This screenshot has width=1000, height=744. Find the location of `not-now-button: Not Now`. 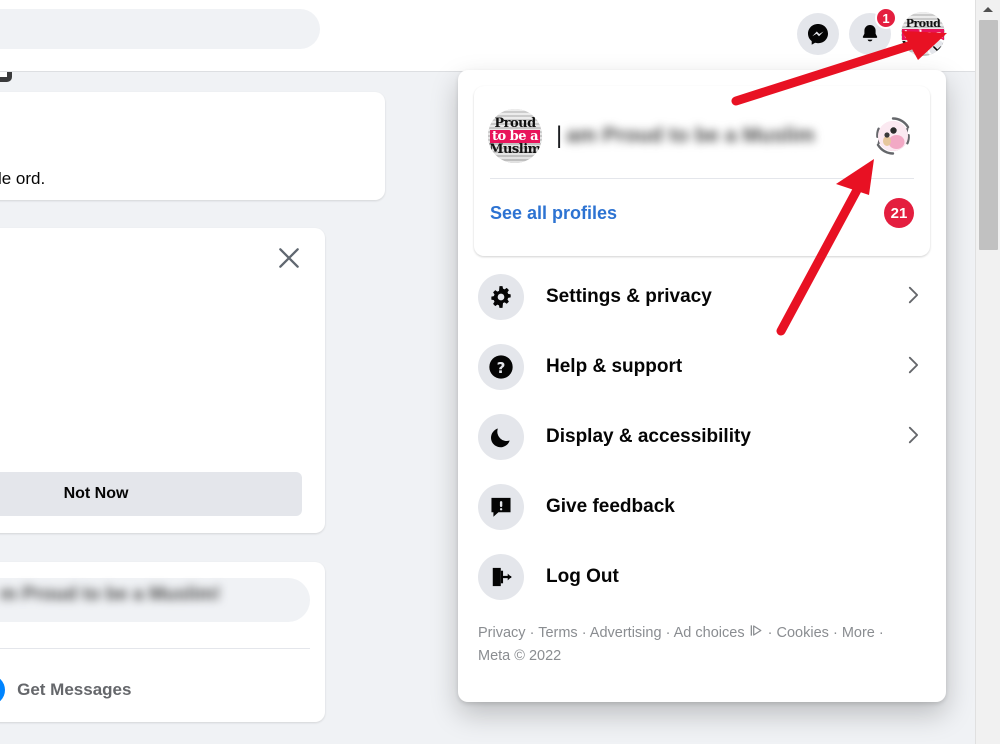

not-now-button: Not Now is located at coordinates (151, 494).